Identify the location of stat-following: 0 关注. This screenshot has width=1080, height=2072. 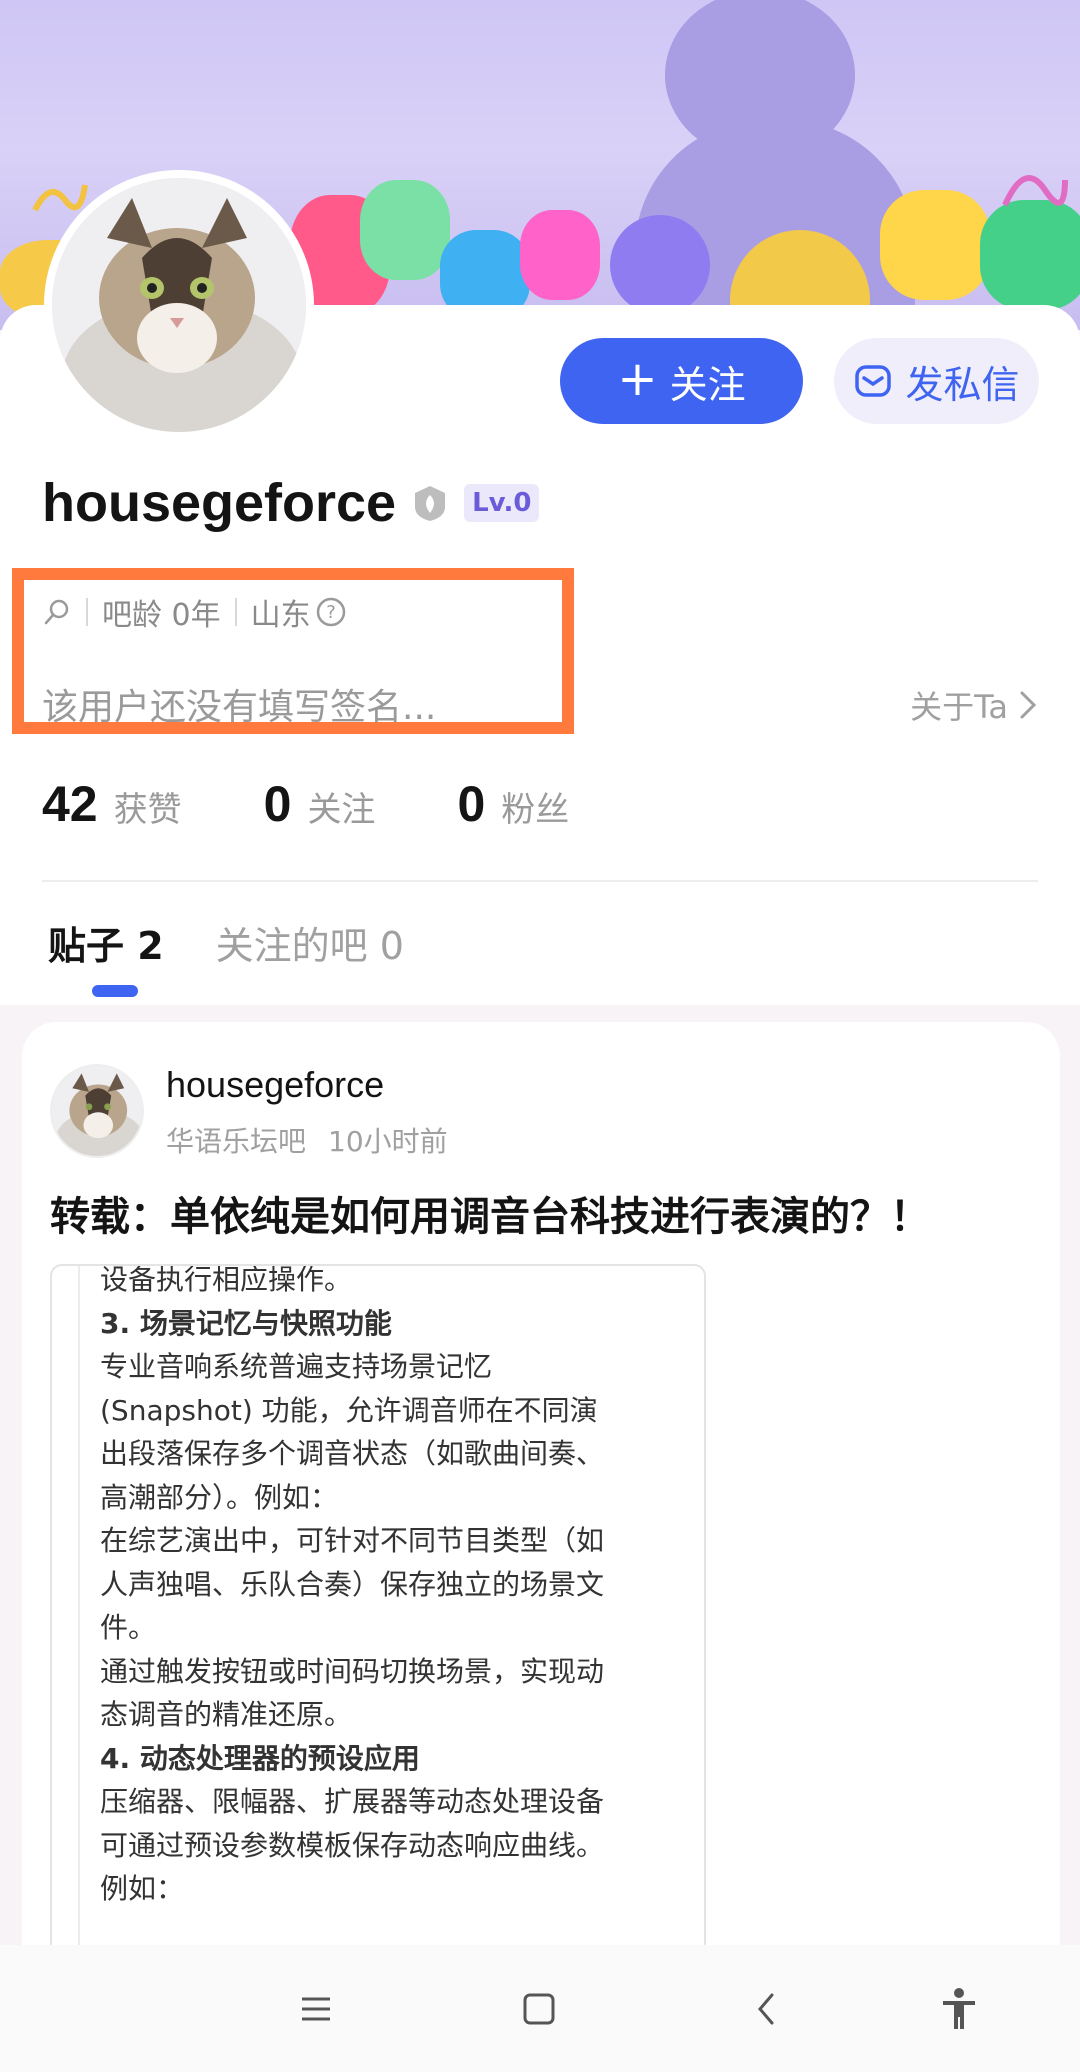
(320, 804).